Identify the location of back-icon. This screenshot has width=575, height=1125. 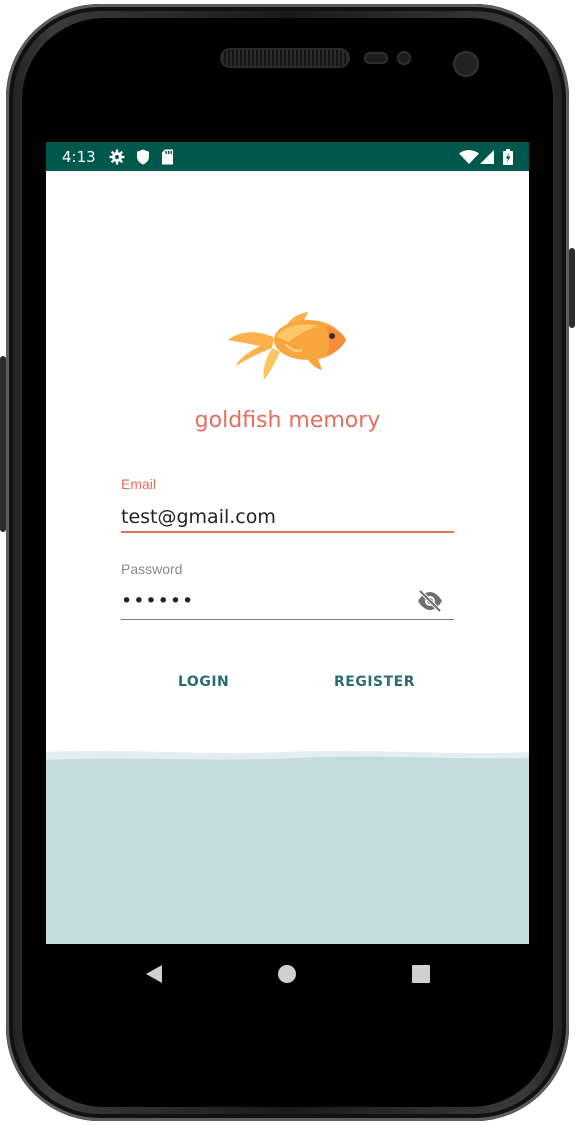
(154, 974).